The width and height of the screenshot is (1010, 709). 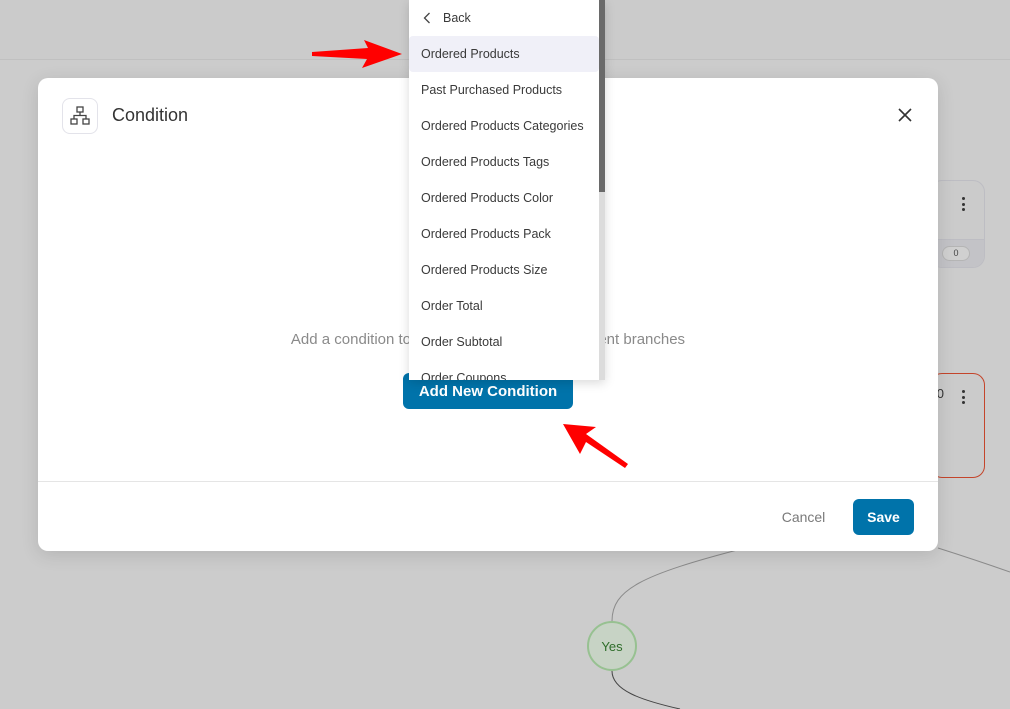 What do you see at coordinates (504, 18) in the screenshot?
I see `dropdown-back-item: Back` at bounding box center [504, 18].